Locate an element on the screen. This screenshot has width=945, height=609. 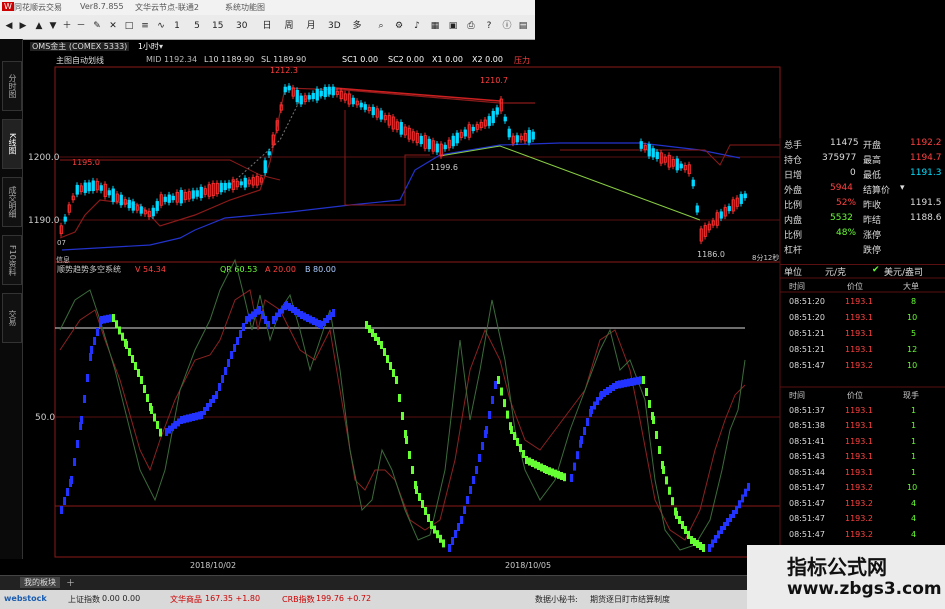
trade-time: 08:51:20 is located at coordinates (807, 317).